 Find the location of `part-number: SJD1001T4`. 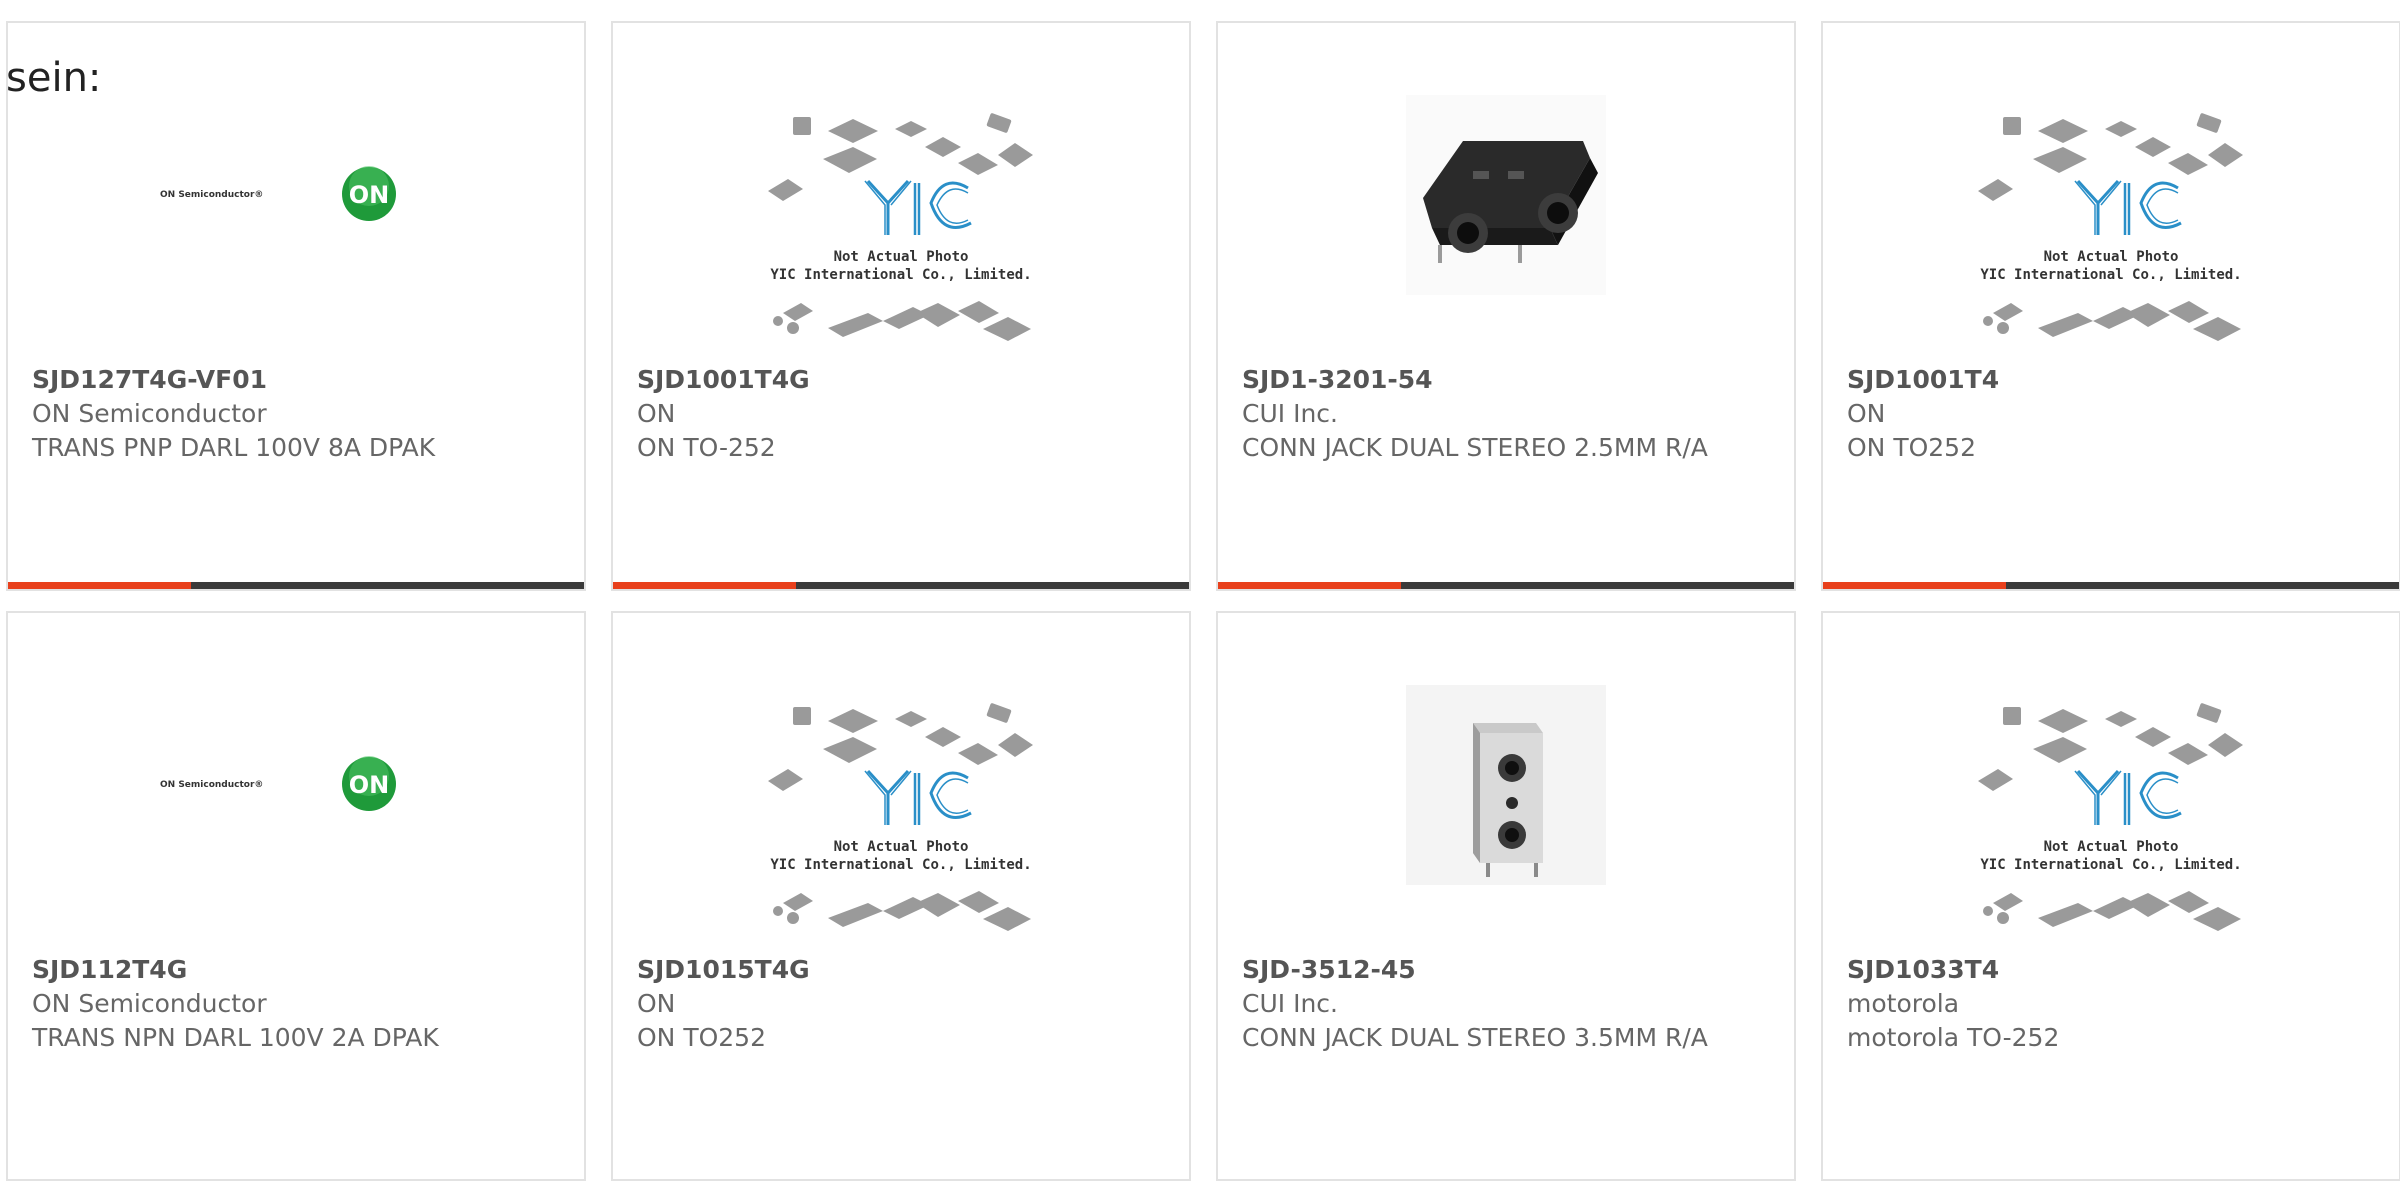

part-number: SJD1001T4 is located at coordinates (2111, 380).